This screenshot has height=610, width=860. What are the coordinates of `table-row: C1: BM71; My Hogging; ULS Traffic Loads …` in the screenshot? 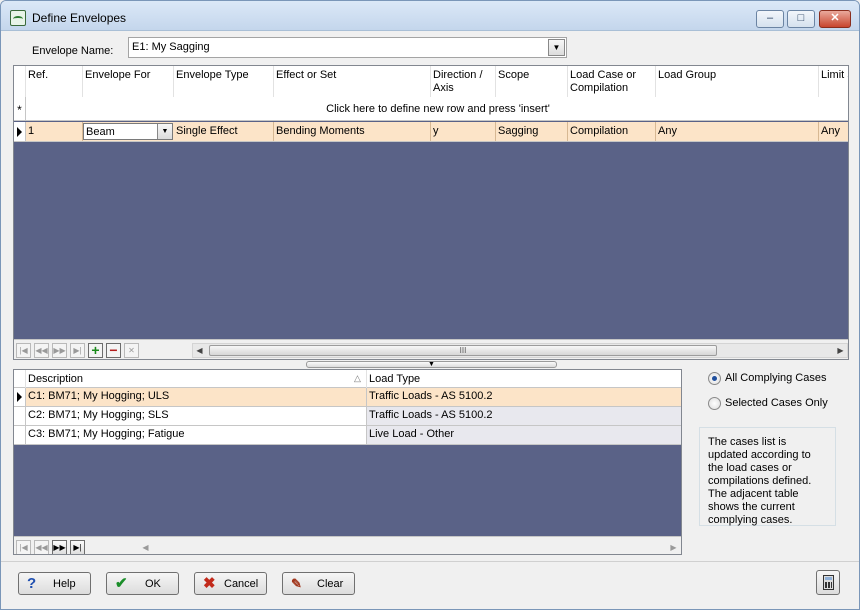 It's located at (347, 397).